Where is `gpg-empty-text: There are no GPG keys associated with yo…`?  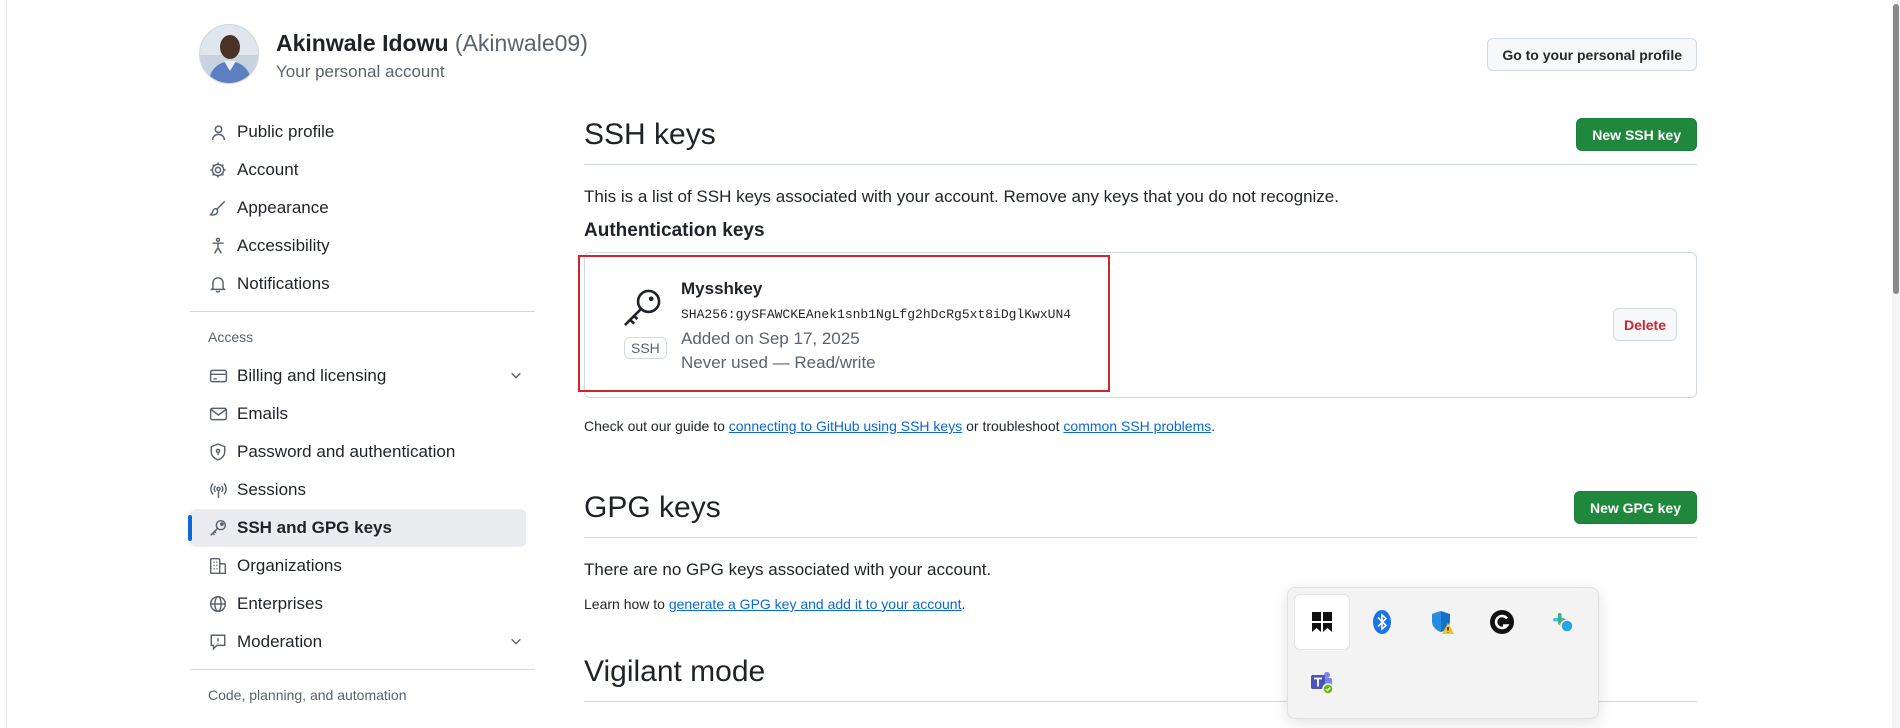 gpg-empty-text: There are no GPG keys associated with yo… is located at coordinates (788, 569).